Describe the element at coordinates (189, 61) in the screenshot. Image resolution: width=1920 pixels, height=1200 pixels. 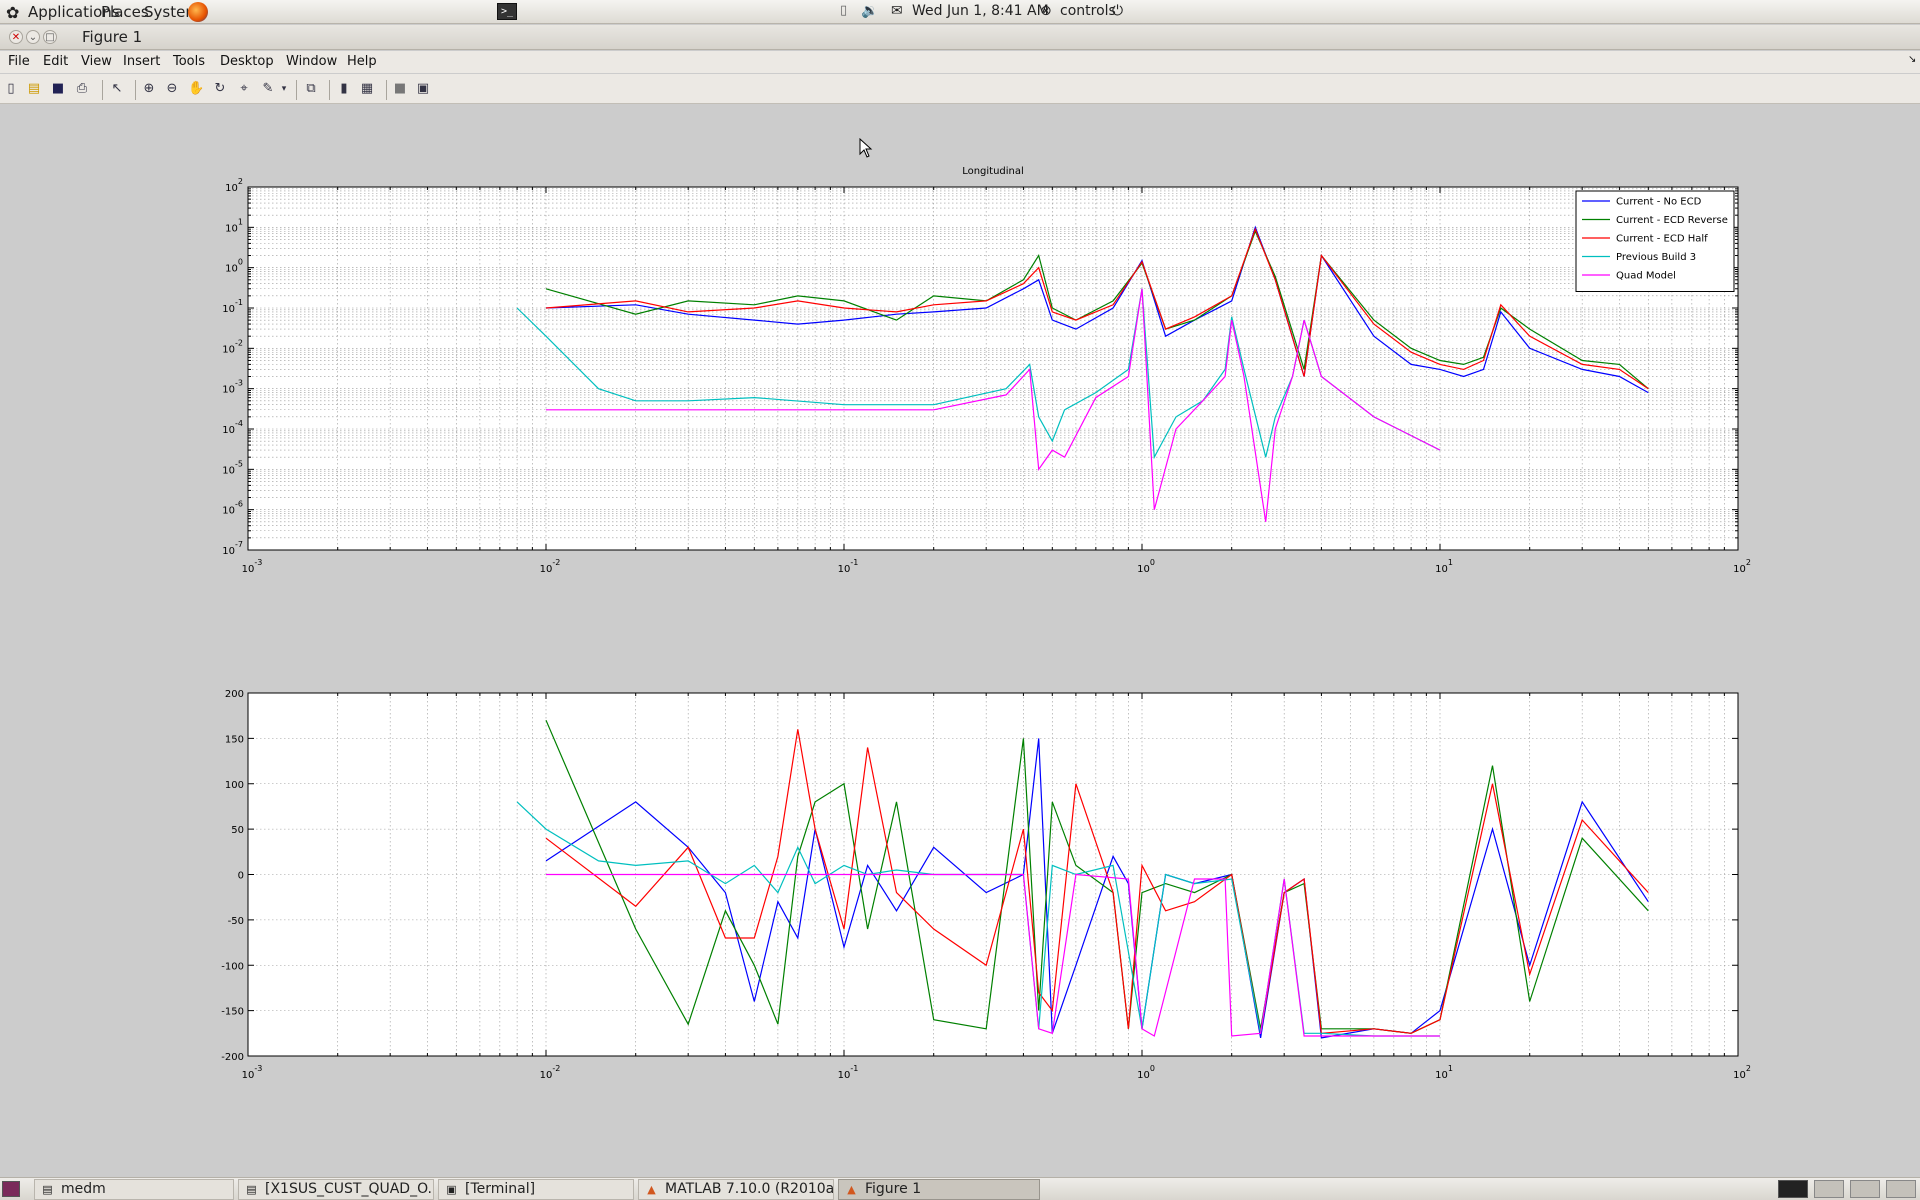
I see `menu-tools: Tools` at that location.